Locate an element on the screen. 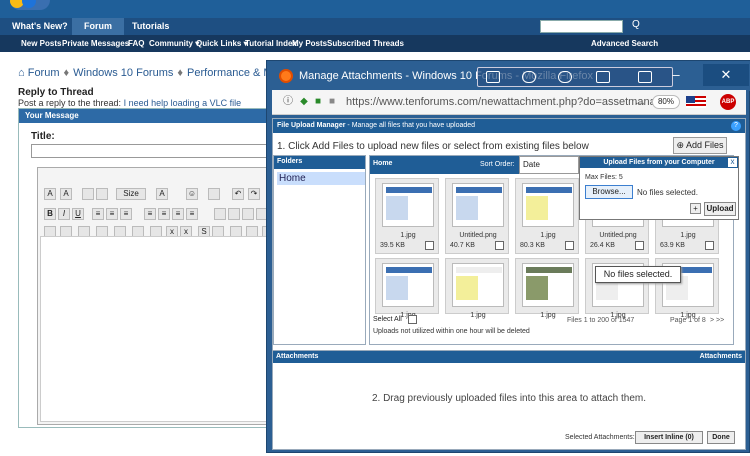 The height and width of the screenshot is (456, 750). adblock-icon: ABP is located at coordinates (728, 102).